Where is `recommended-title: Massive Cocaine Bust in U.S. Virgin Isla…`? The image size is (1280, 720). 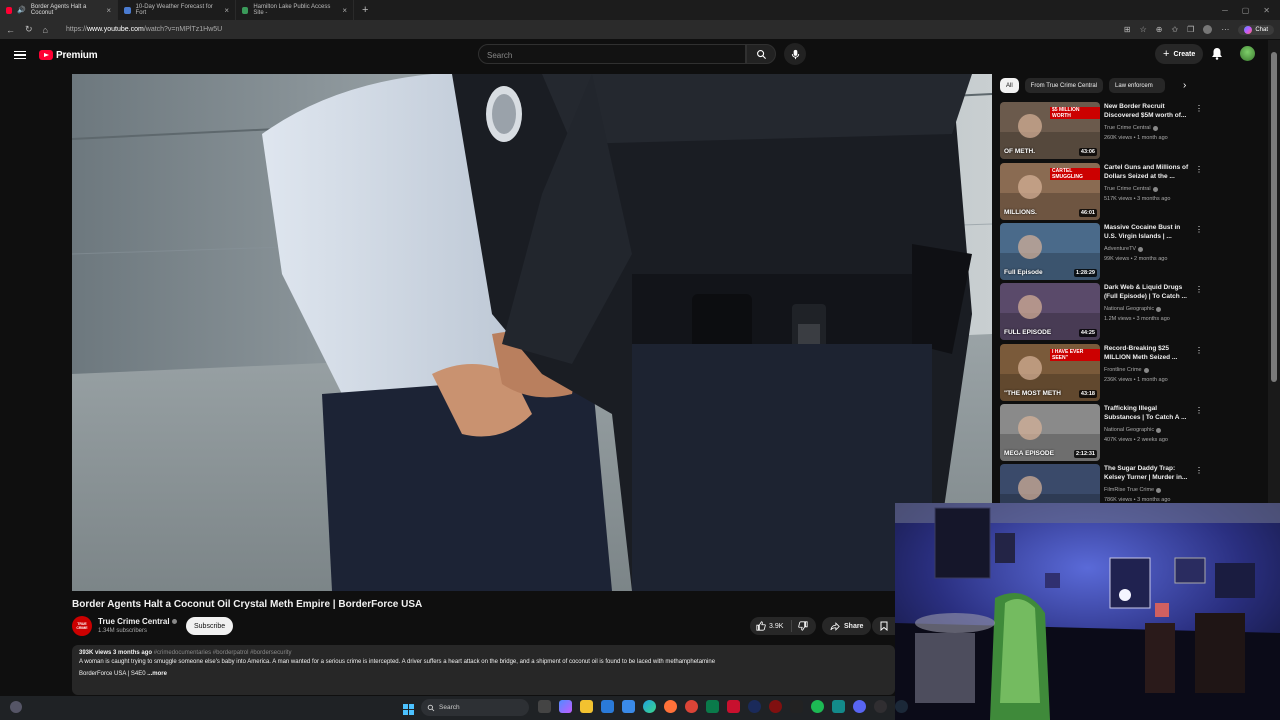 recommended-title: Massive Cocaine Bust in U.S. Virgin Isla… is located at coordinates (1148, 232).